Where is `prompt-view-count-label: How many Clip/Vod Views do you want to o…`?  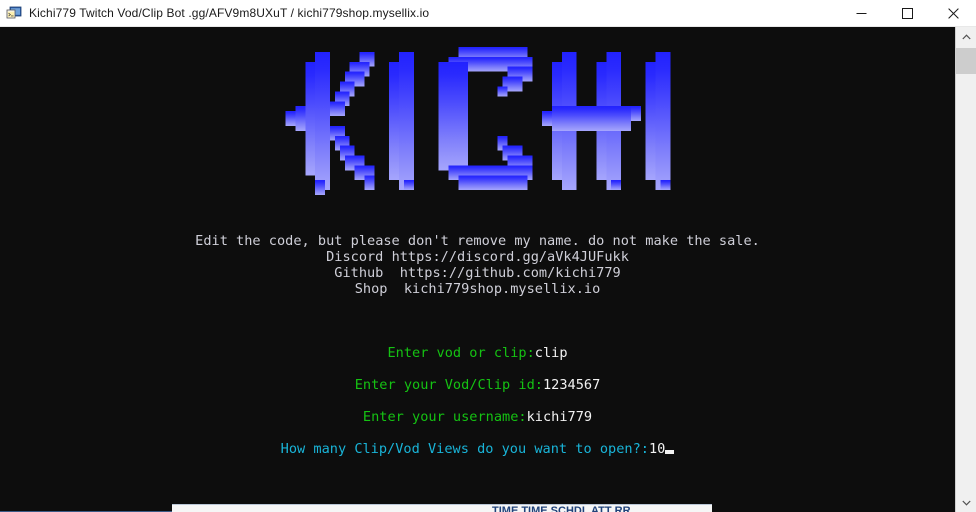 prompt-view-count-label: How many Clip/Vod Views do you want to o… is located at coordinates (464, 449).